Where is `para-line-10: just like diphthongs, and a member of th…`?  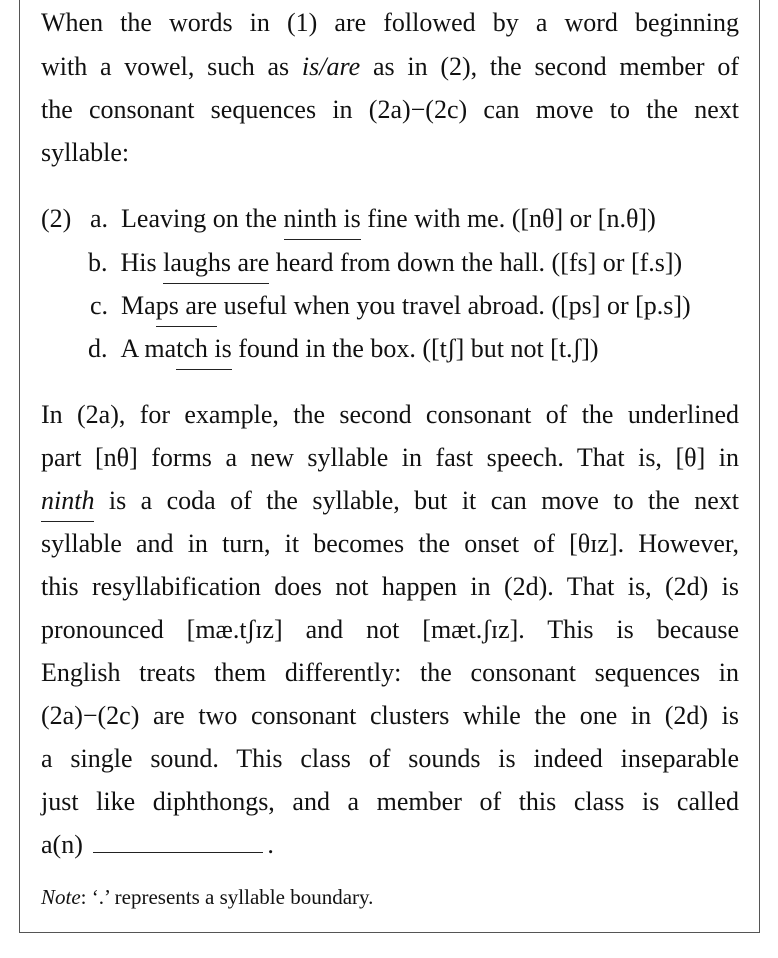
para-line-10: just like diphthongs, and a member of th… is located at coordinates (390, 801).